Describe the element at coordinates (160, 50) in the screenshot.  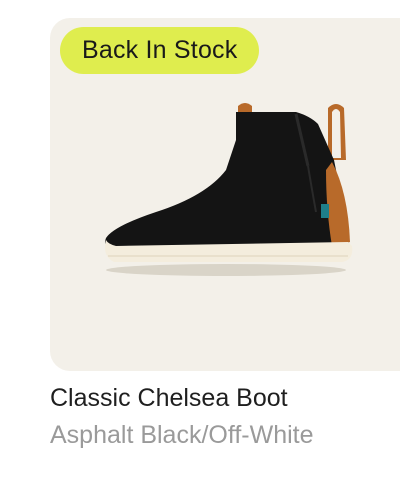
I see `back-in-stock-badge: Back In Stock` at that location.